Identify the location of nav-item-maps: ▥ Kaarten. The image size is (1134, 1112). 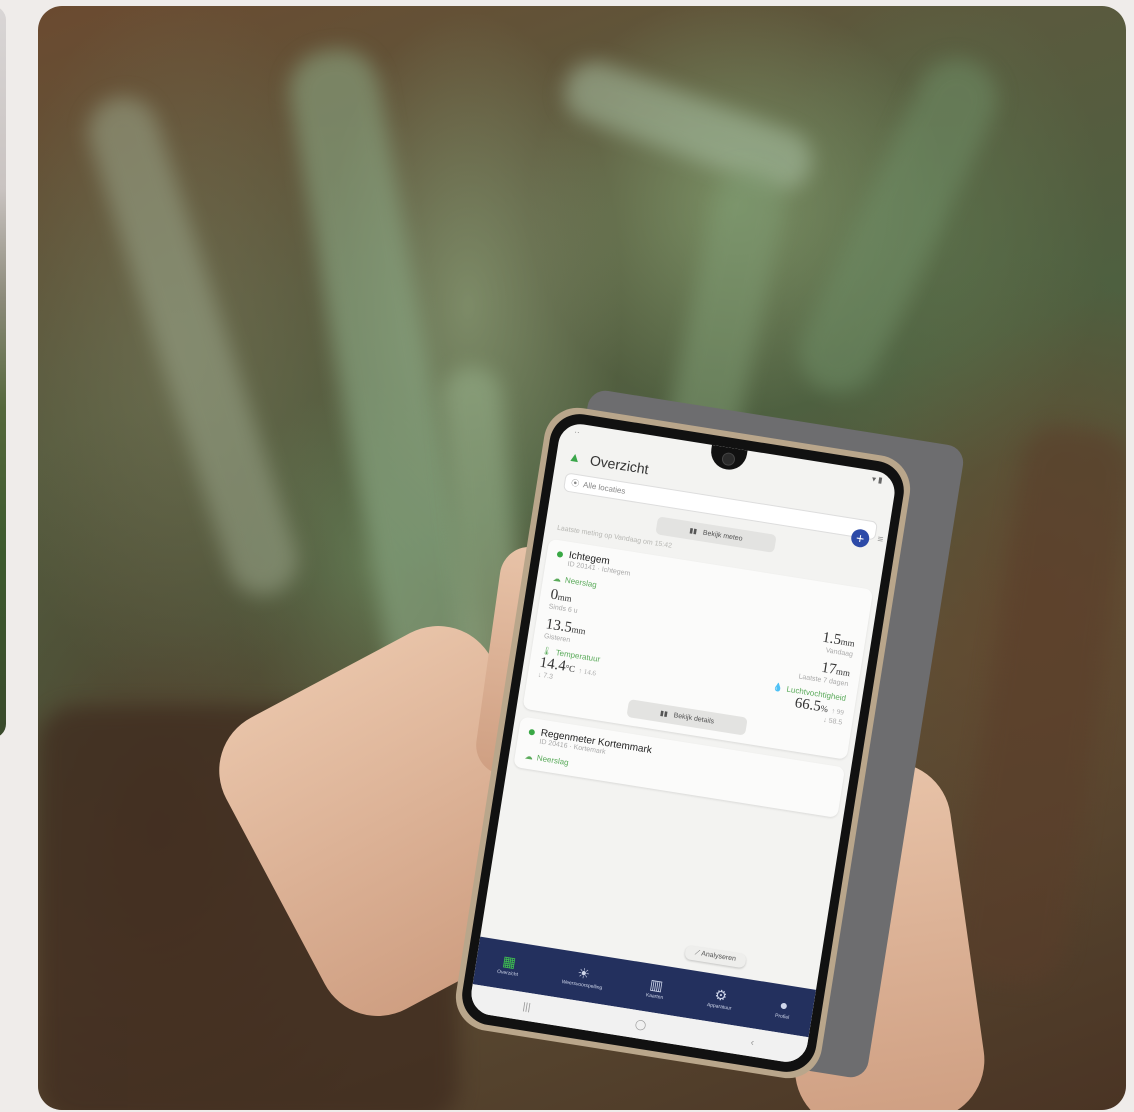
(655, 988).